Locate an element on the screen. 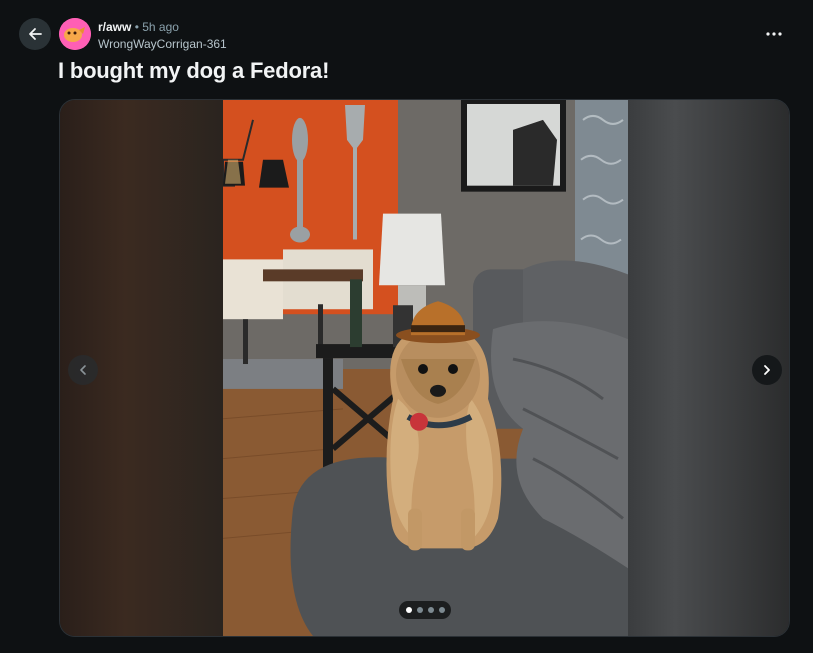 The height and width of the screenshot is (653, 813). subreddit-icon is located at coordinates (75, 34).